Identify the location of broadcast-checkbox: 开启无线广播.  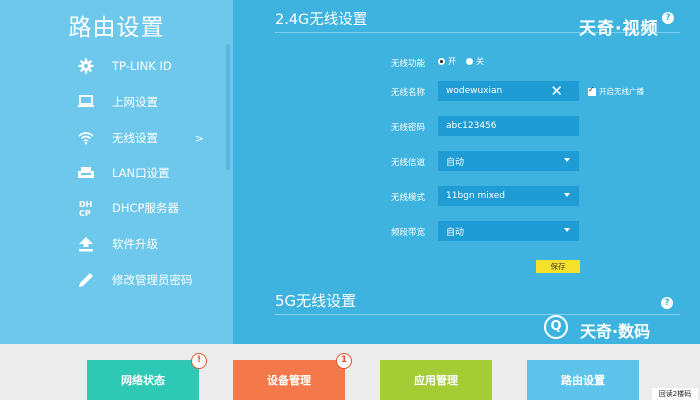
(616, 91).